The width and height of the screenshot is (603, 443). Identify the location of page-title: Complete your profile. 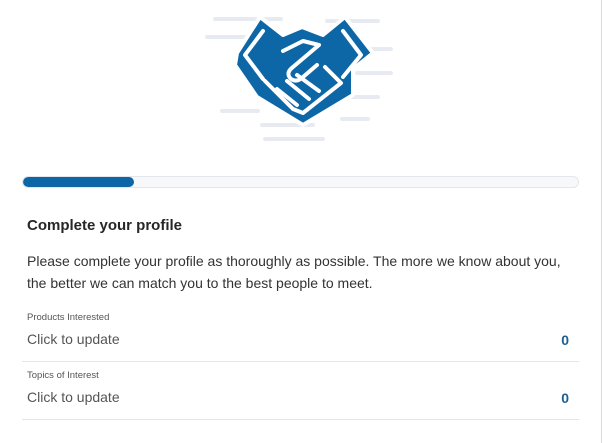
(105, 225).